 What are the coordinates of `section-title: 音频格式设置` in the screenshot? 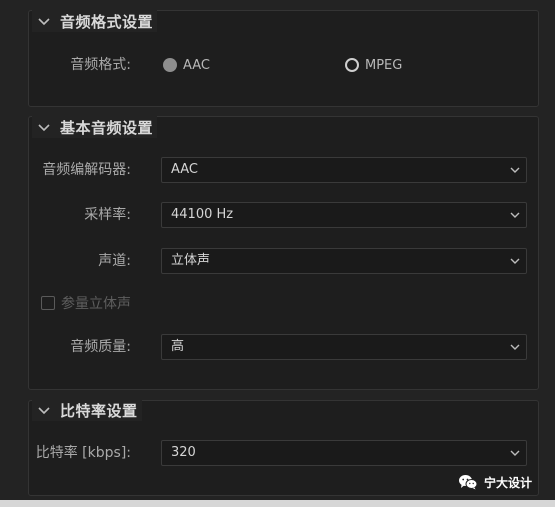 It's located at (107, 21).